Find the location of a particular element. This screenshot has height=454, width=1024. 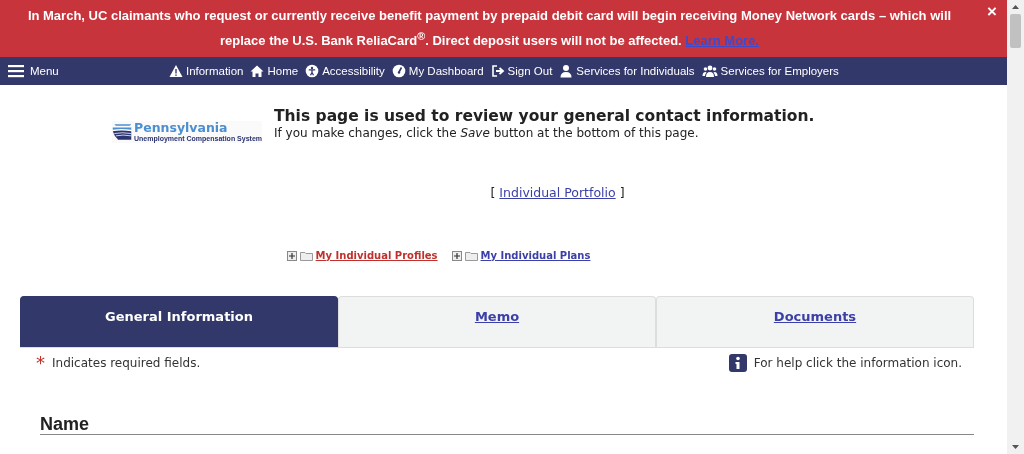

accessibility-icon is located at coordinates (312, 71).